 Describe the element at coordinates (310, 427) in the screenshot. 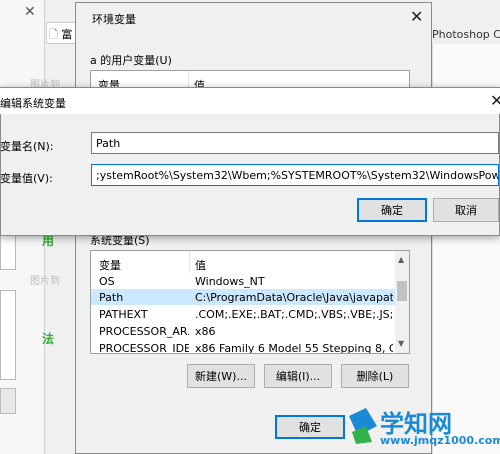

I see `env-ok-button: 确定` at that location.